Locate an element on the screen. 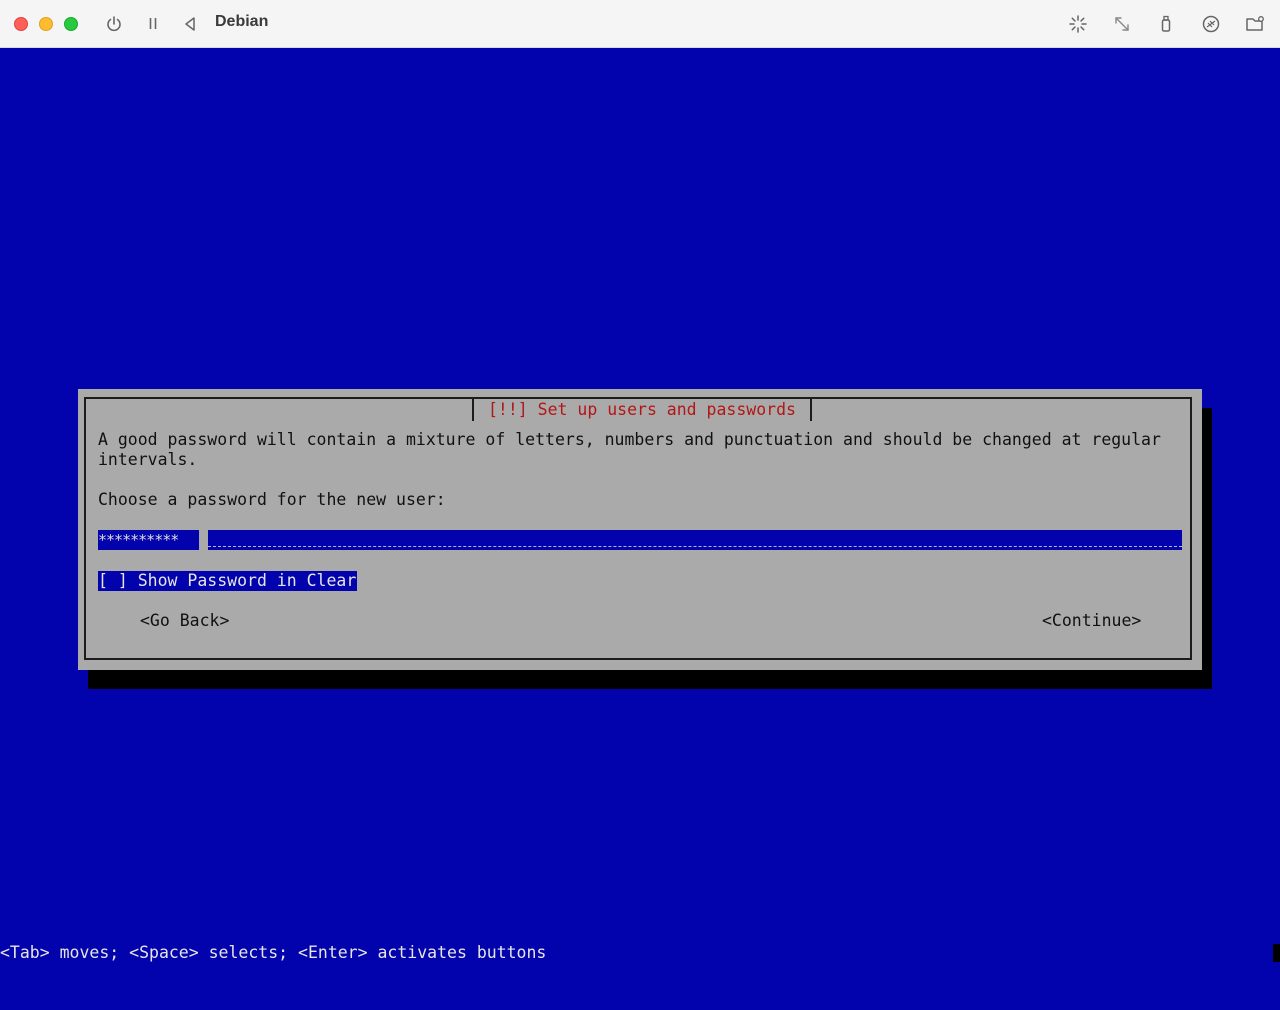  usb-icon is located at coordinates (1166, 24).